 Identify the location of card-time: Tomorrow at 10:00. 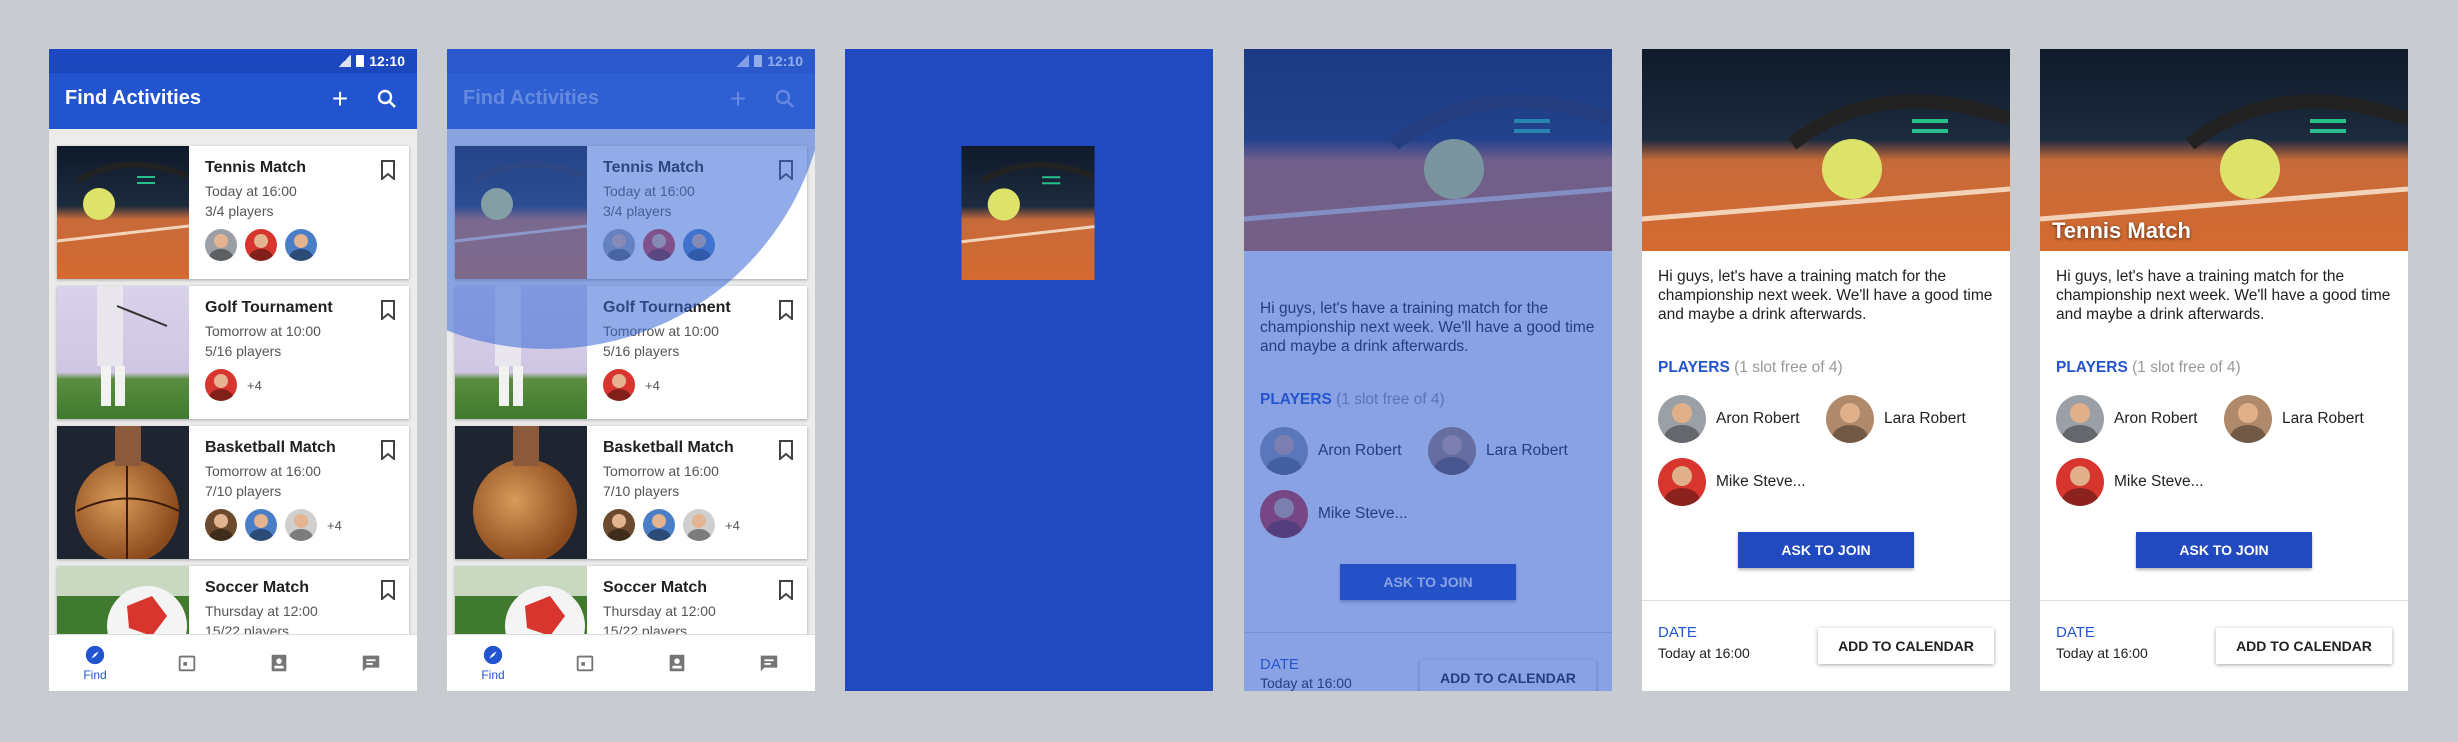
(263, 331).